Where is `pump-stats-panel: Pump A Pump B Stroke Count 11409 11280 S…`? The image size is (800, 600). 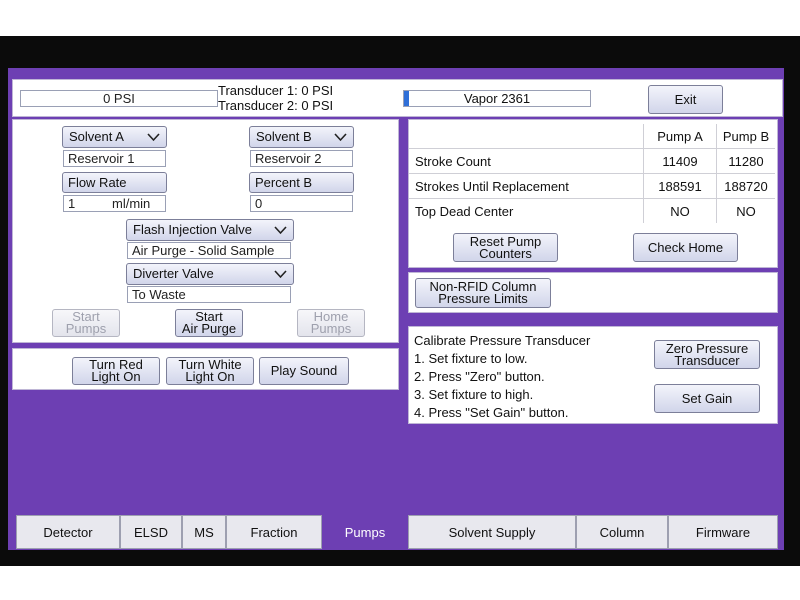 pump-stats-panel: Pump A Pump B Stroke Count 11409 11280 S… is located at coordinates (593, 193).